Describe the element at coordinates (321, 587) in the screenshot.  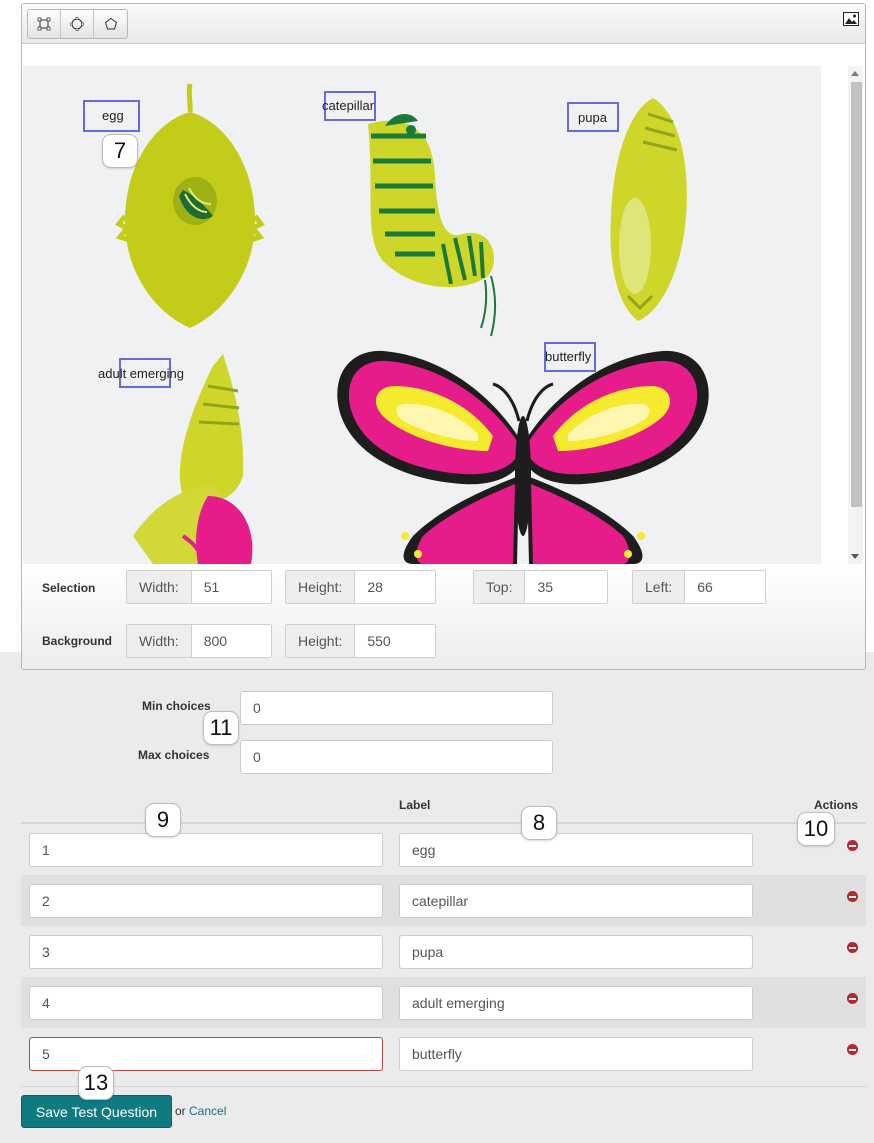
I see `selection-height-label: Height:` at that location.